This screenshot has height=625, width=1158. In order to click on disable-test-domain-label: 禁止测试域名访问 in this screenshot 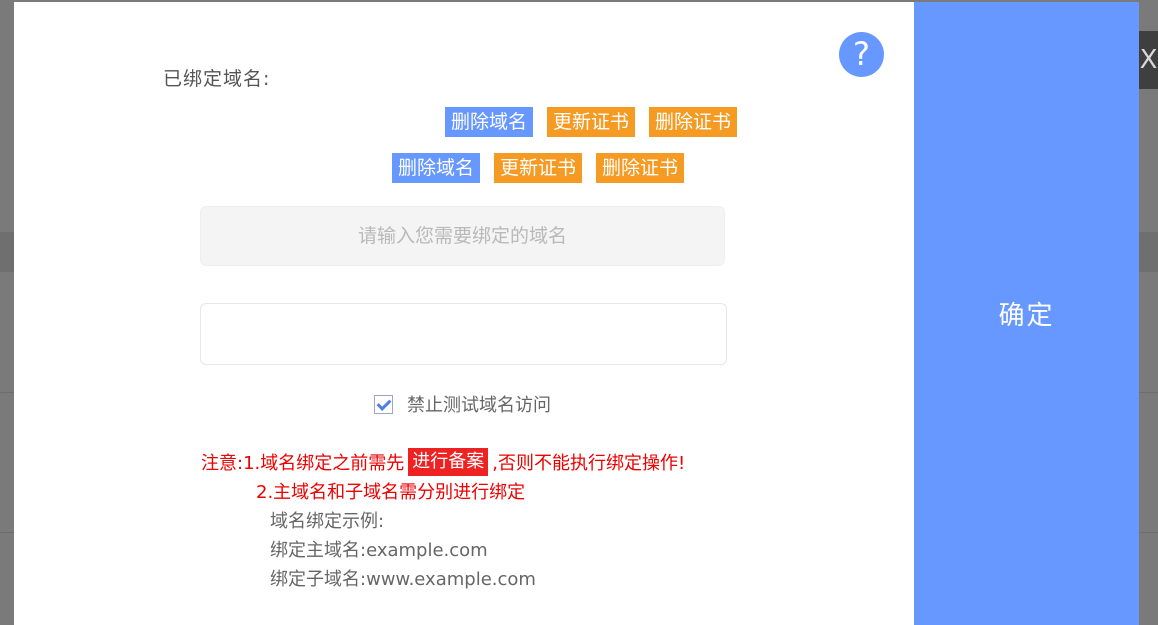, I will do `click(479, 405)`.